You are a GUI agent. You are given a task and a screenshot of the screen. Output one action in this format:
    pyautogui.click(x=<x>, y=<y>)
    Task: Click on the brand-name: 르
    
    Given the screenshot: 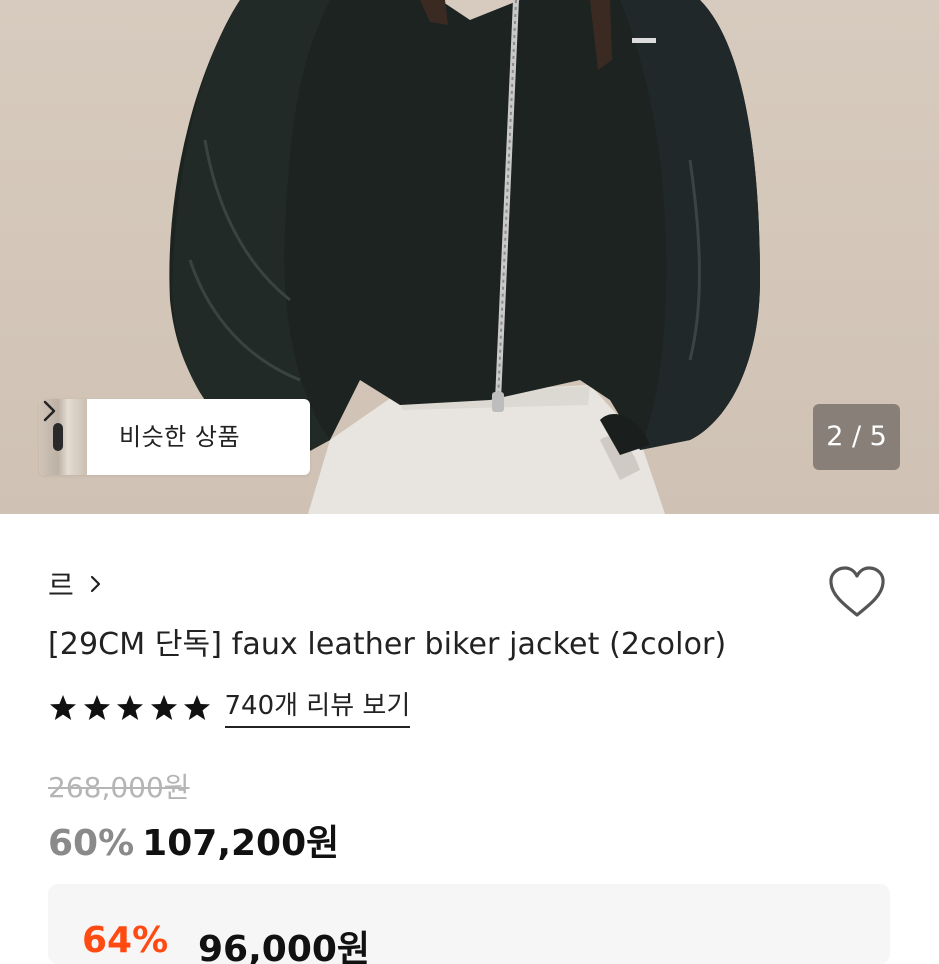 What is the action you would take?
    pyautogui.click(x=61, y=585)
    